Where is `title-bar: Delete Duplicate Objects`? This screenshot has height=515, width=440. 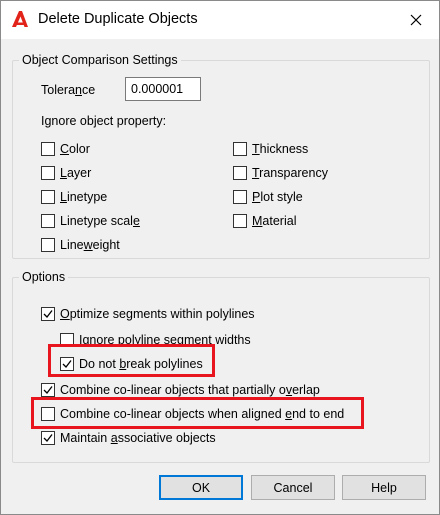
title-bar: Delete Duplicate Objects is located at coordinates (220, 20).